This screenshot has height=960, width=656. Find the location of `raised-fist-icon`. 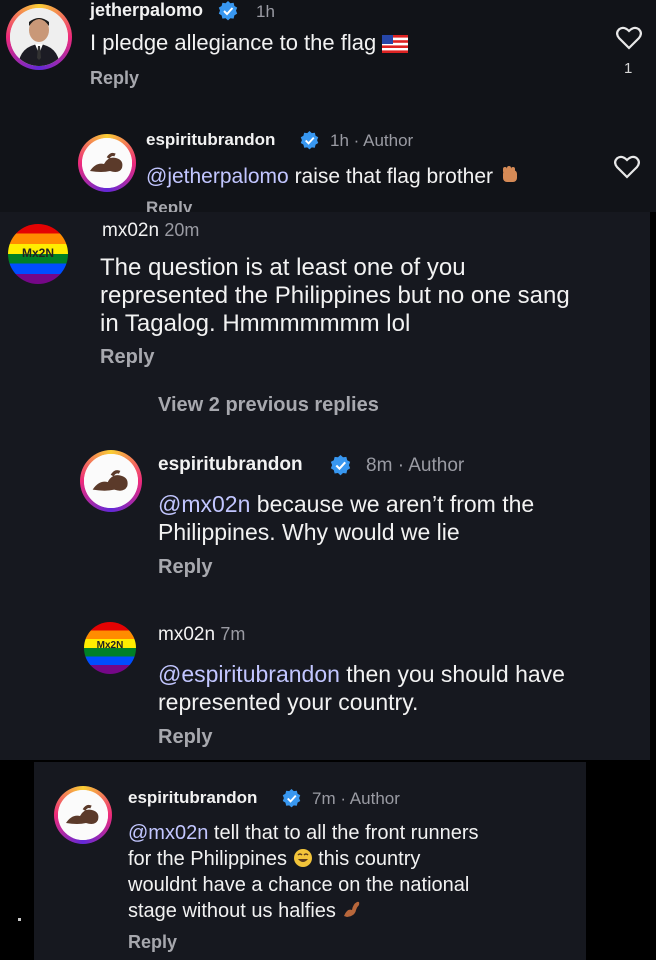

raised-fist-icon is located at coordinates (509, 174).